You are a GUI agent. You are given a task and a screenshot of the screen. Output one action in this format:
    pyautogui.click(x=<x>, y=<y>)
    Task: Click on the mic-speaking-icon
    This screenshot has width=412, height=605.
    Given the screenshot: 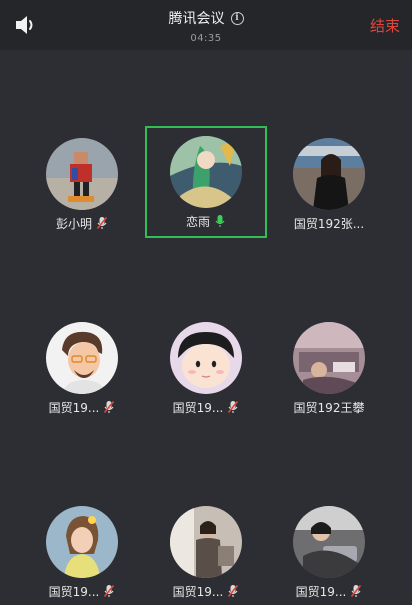 What is the action you would take?
    pyautogui.click(x=220, y=221)
    